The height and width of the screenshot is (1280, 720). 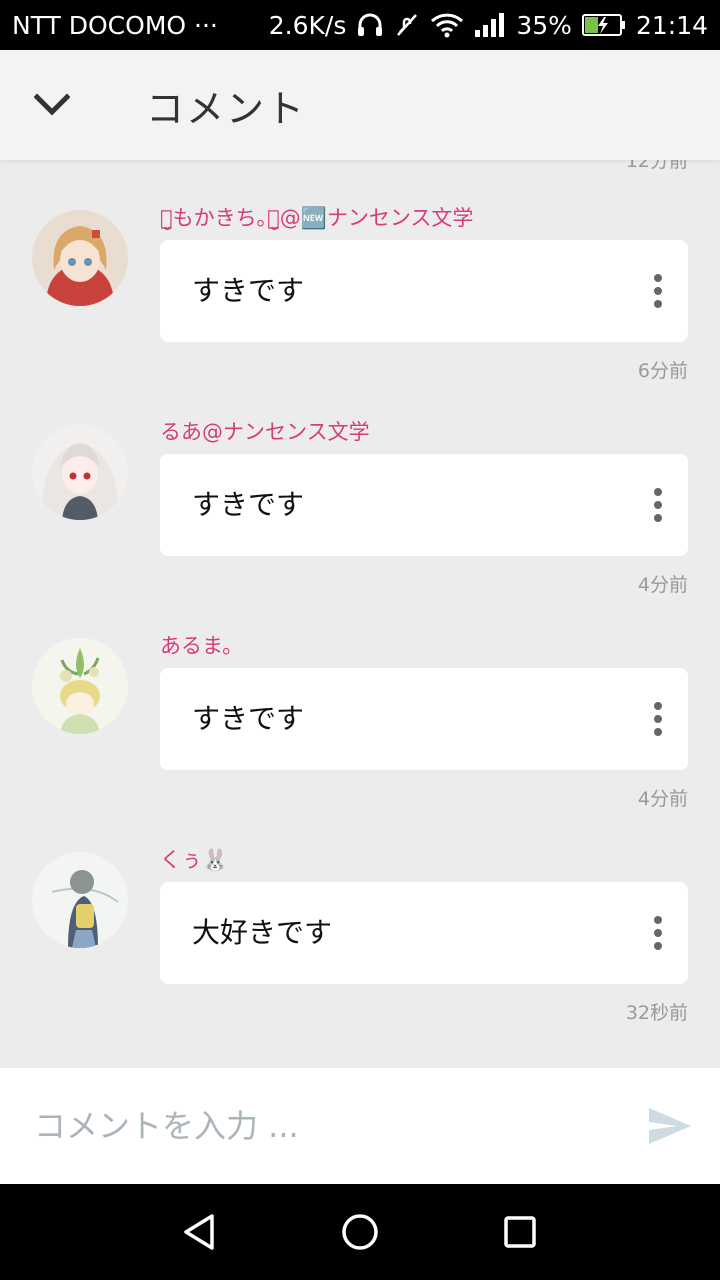 I want to click on nav-recents-button, so click(x=520, y=1232).